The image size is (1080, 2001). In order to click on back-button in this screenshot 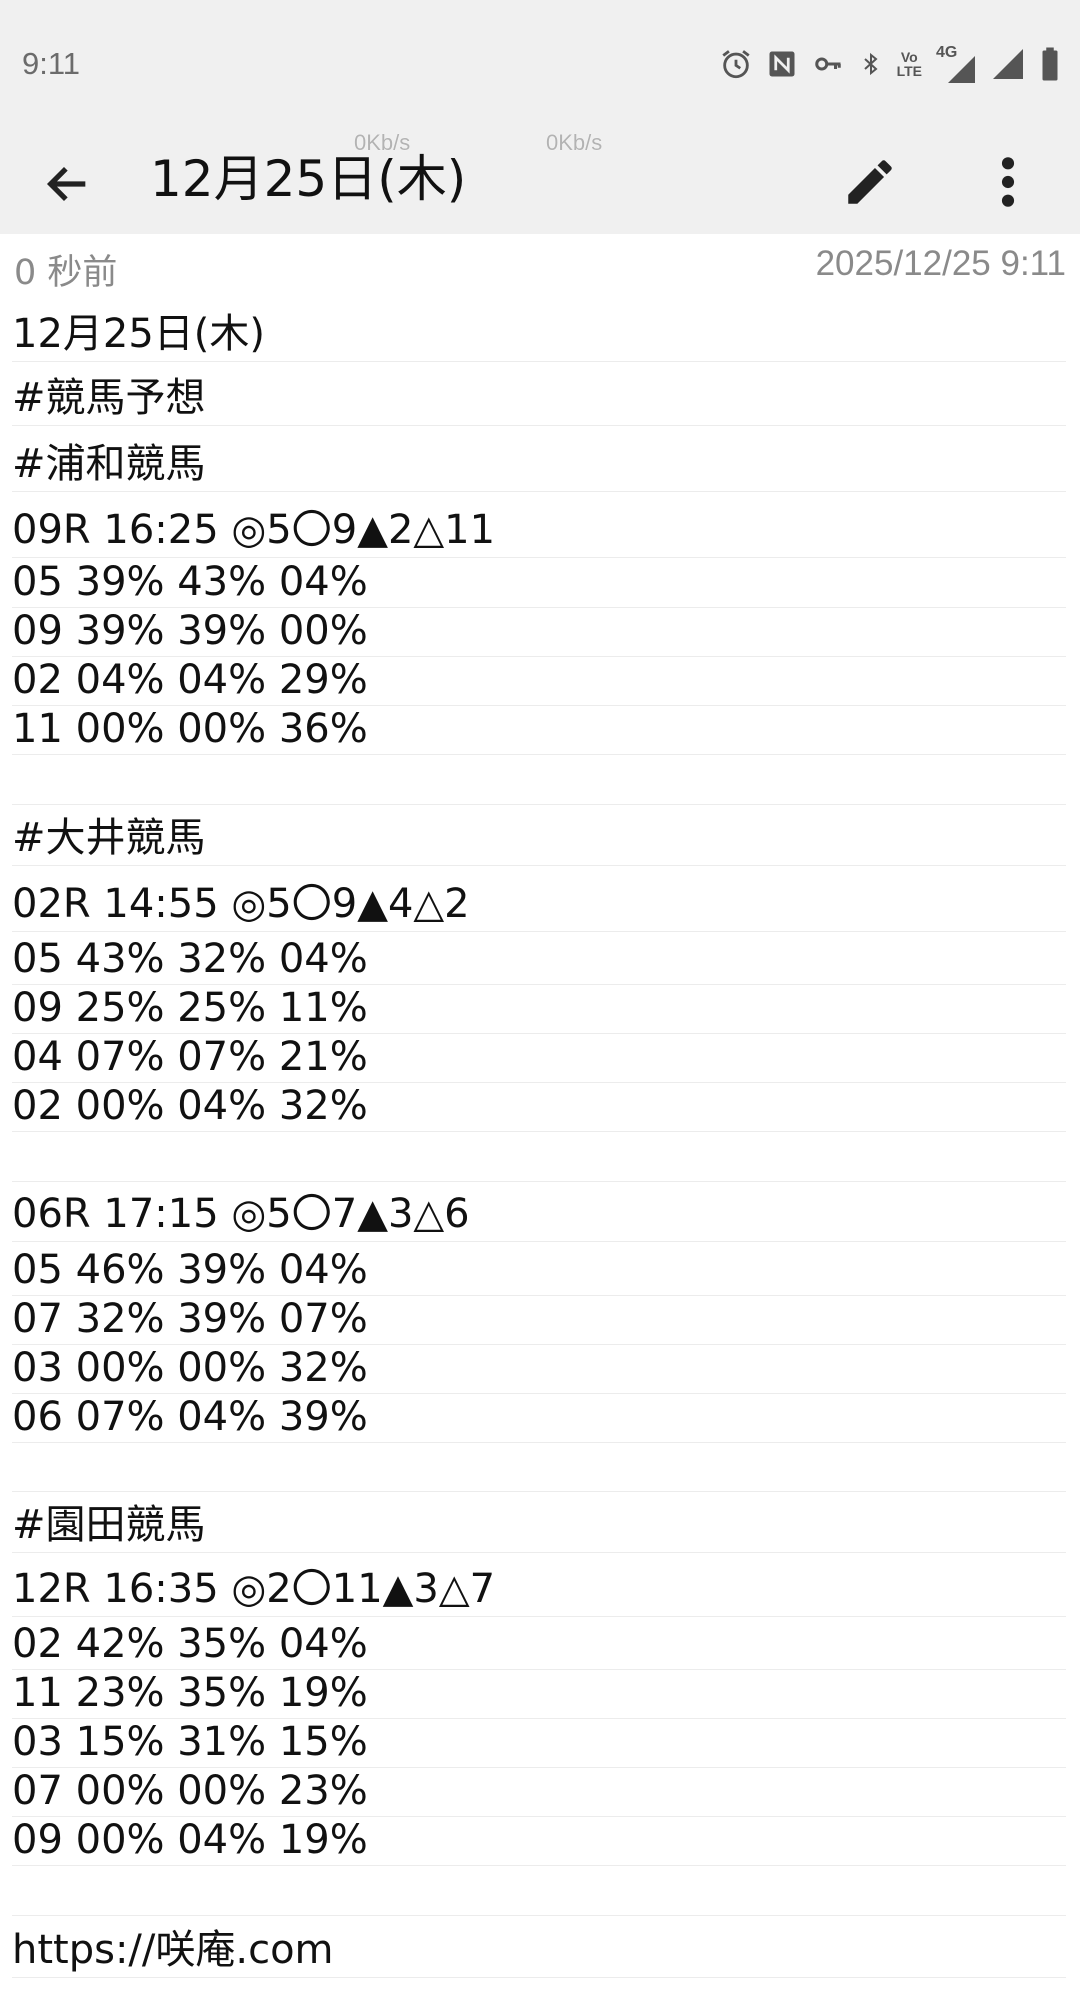, I will do `click(68, 184)`.